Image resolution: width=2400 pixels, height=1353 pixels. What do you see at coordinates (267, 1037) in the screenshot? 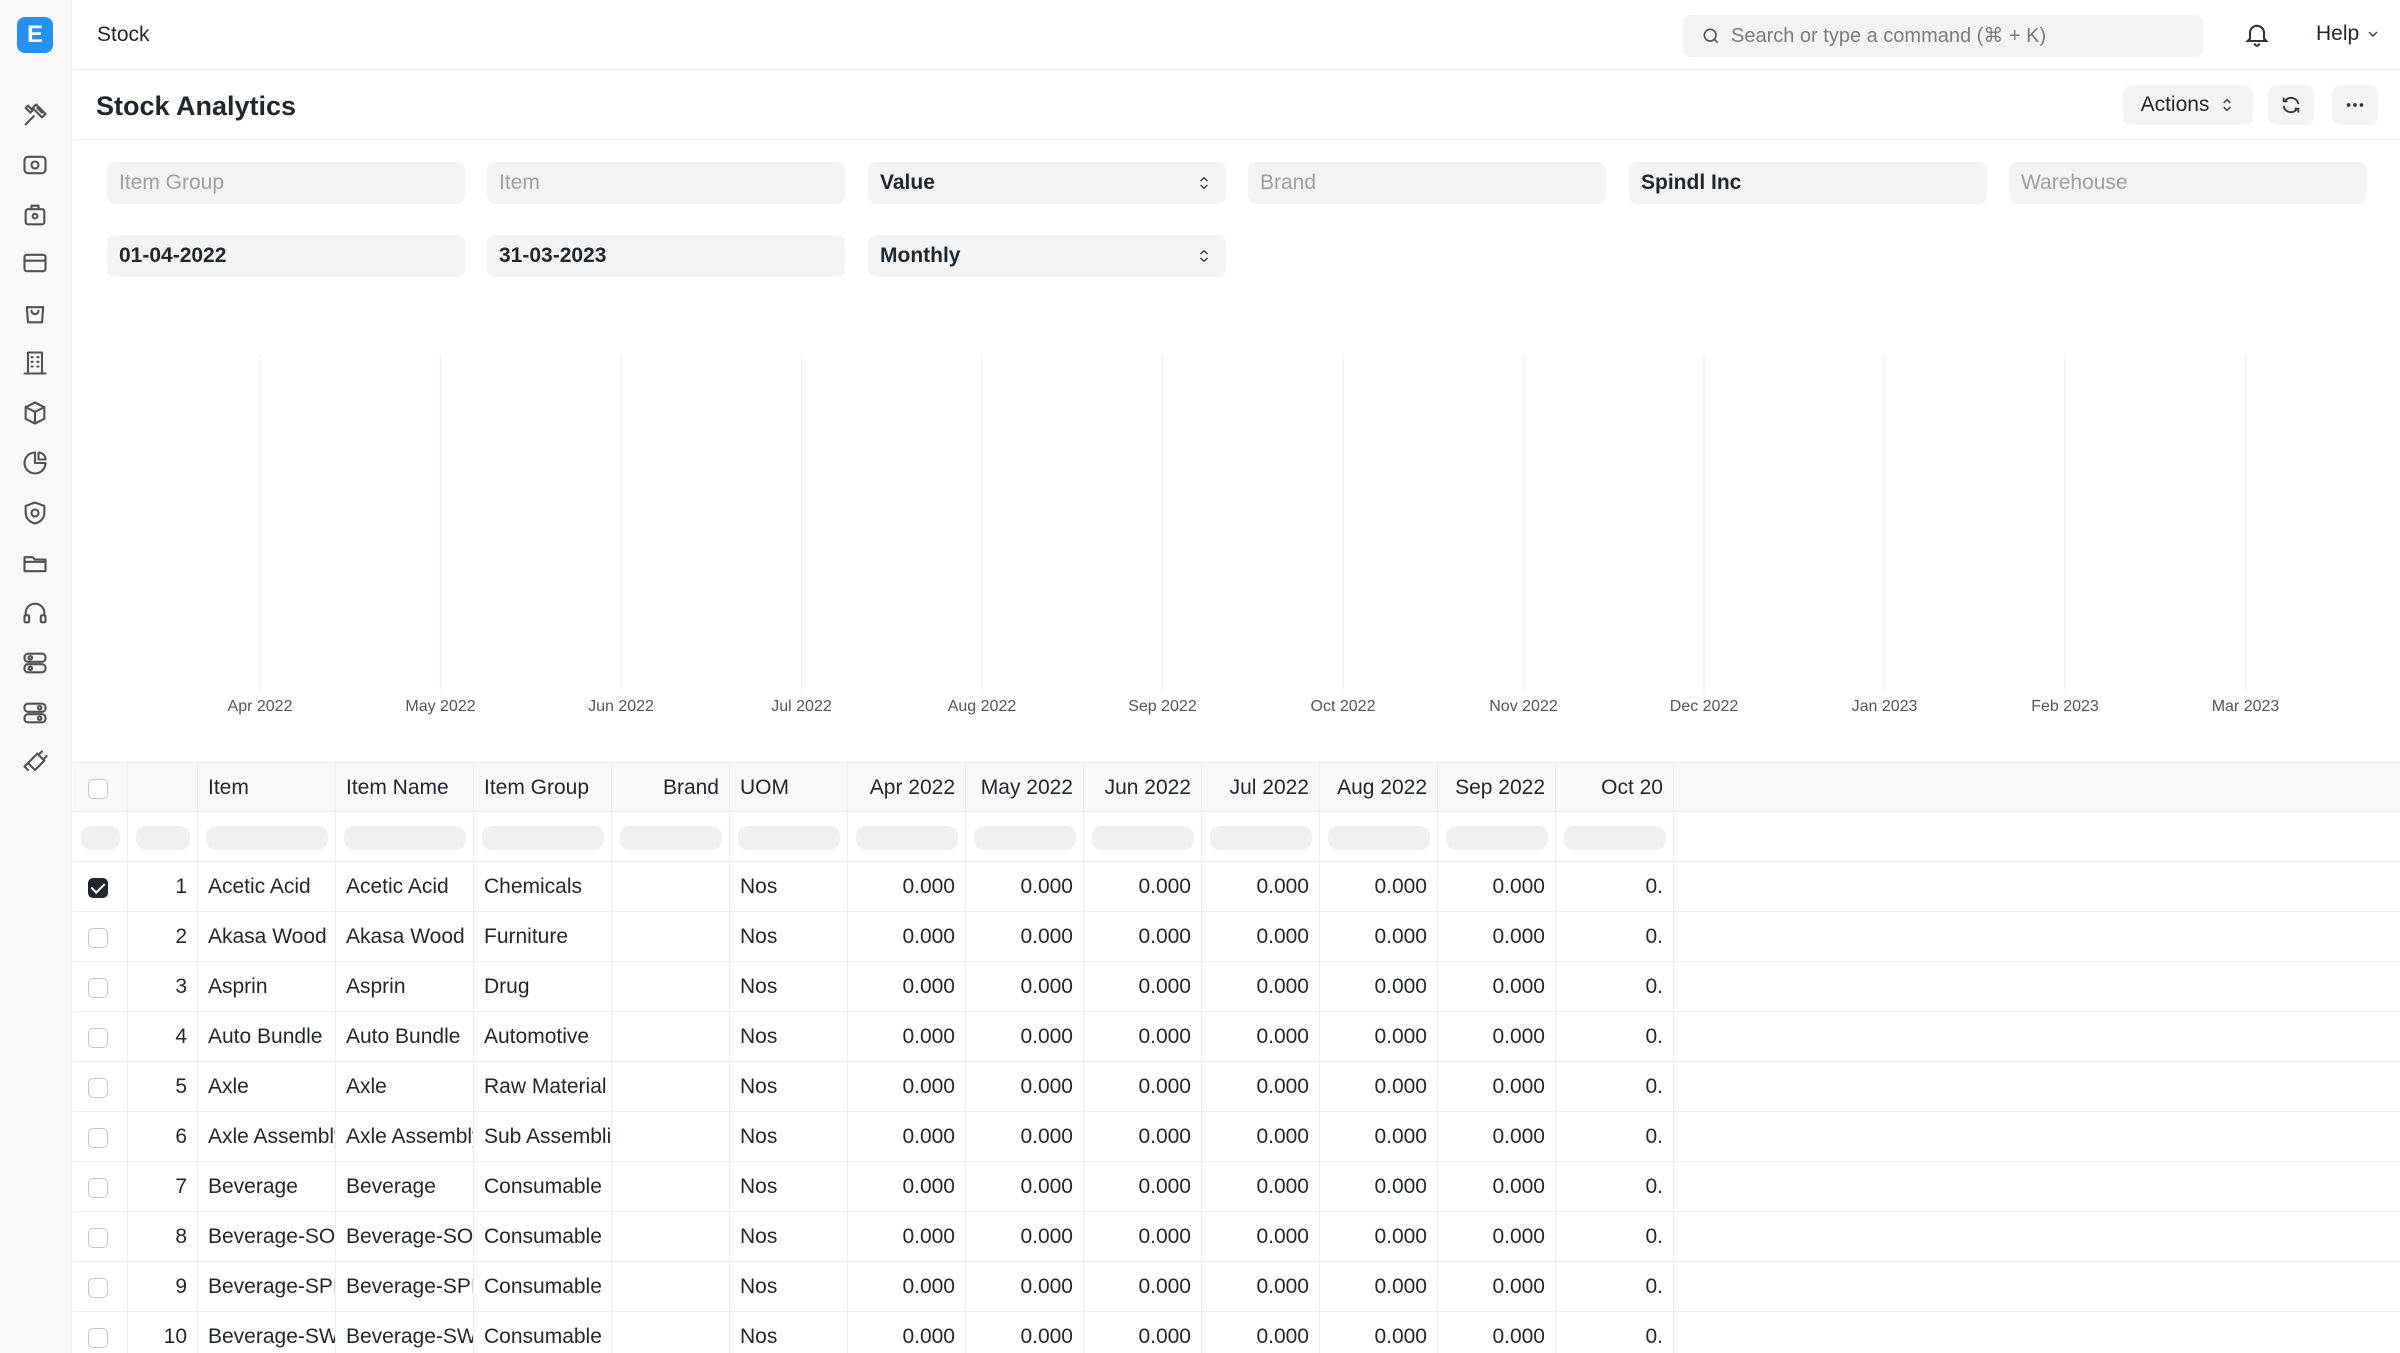
I see `item-cell: Auto Bundle` at bounding box center [267, 1037].